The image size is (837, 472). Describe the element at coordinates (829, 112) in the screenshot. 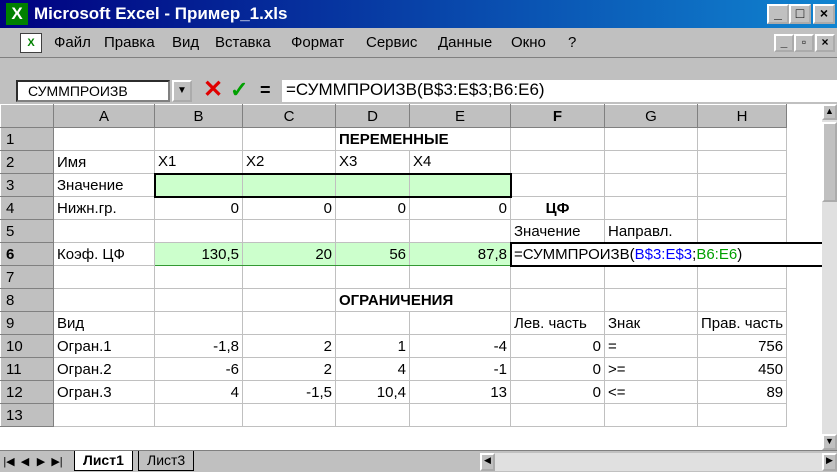

I see `scroll-up-icon: ▲` at that location.